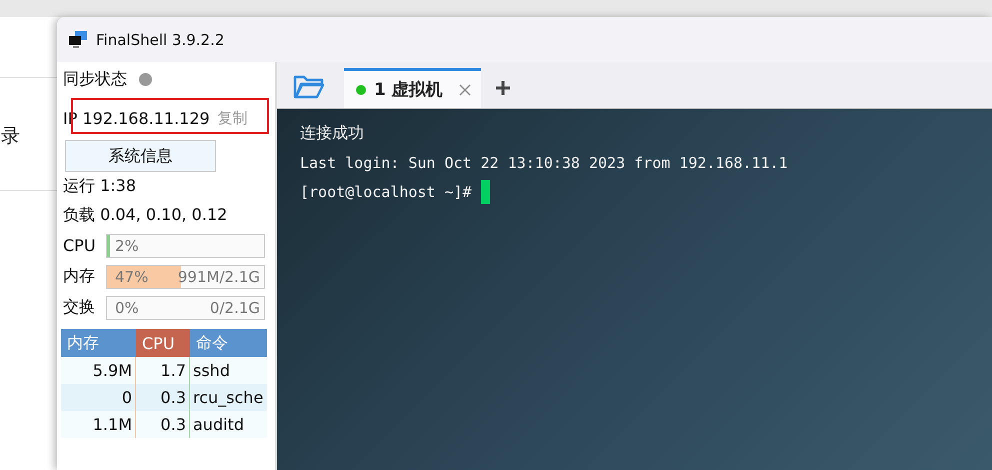 This screenshot has width=992, height=470. What do you see at coordinates (140, 156) in the screenshot?
I see `system-info-button: 系统信息` at bounding box center [140, 156].